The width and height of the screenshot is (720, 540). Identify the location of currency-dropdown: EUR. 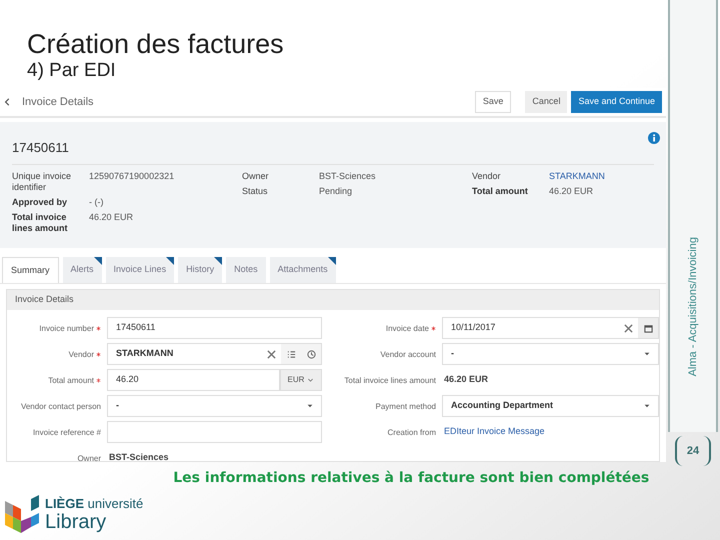
(301, 380).